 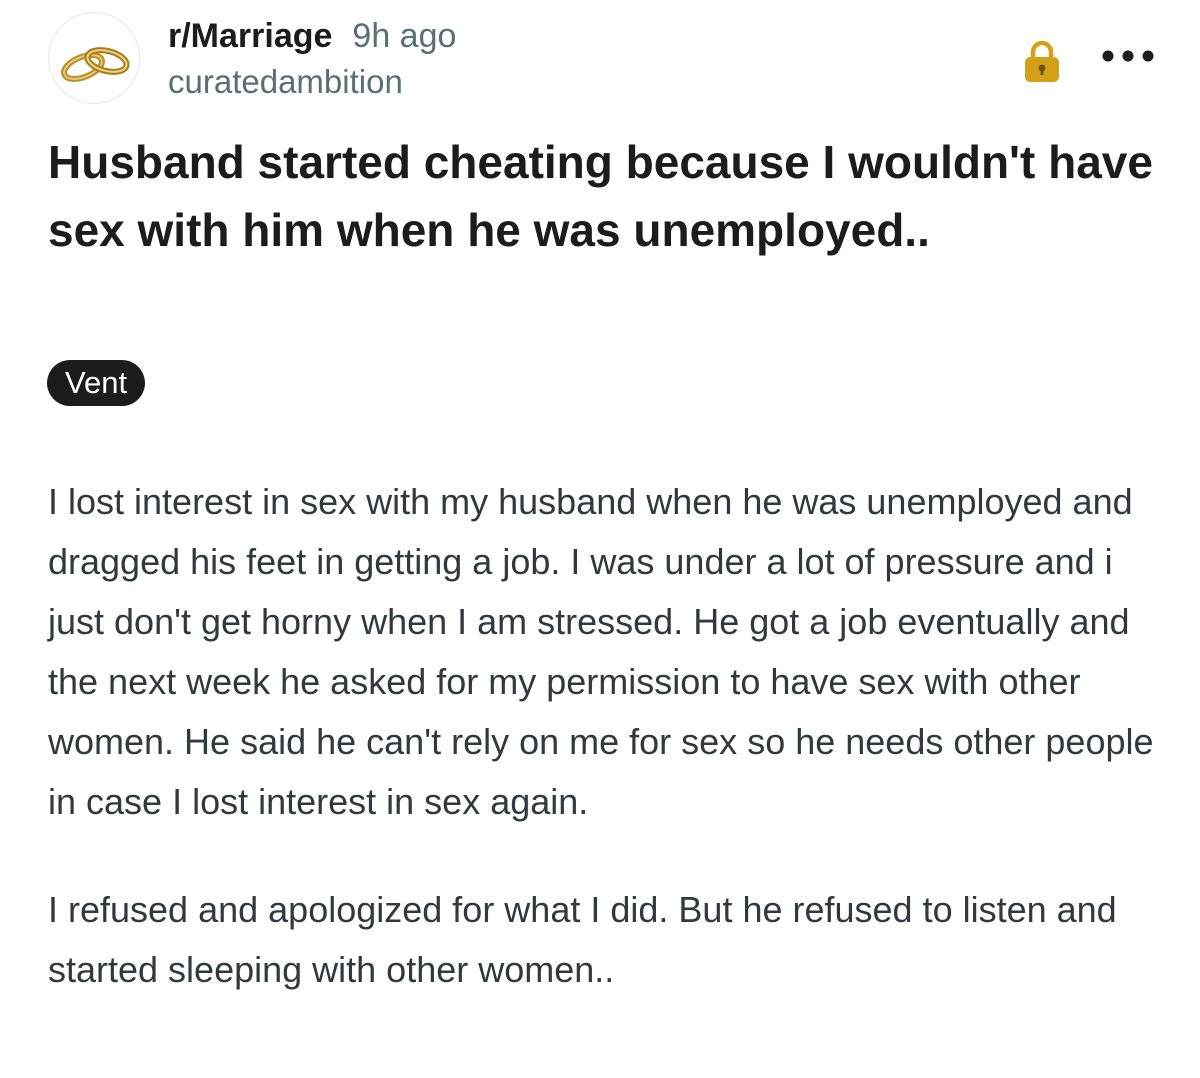 What do you see at coordinates (96, 383) in the screenshot?
I see `post-flair: Vent` at bounding box center [96, 383].